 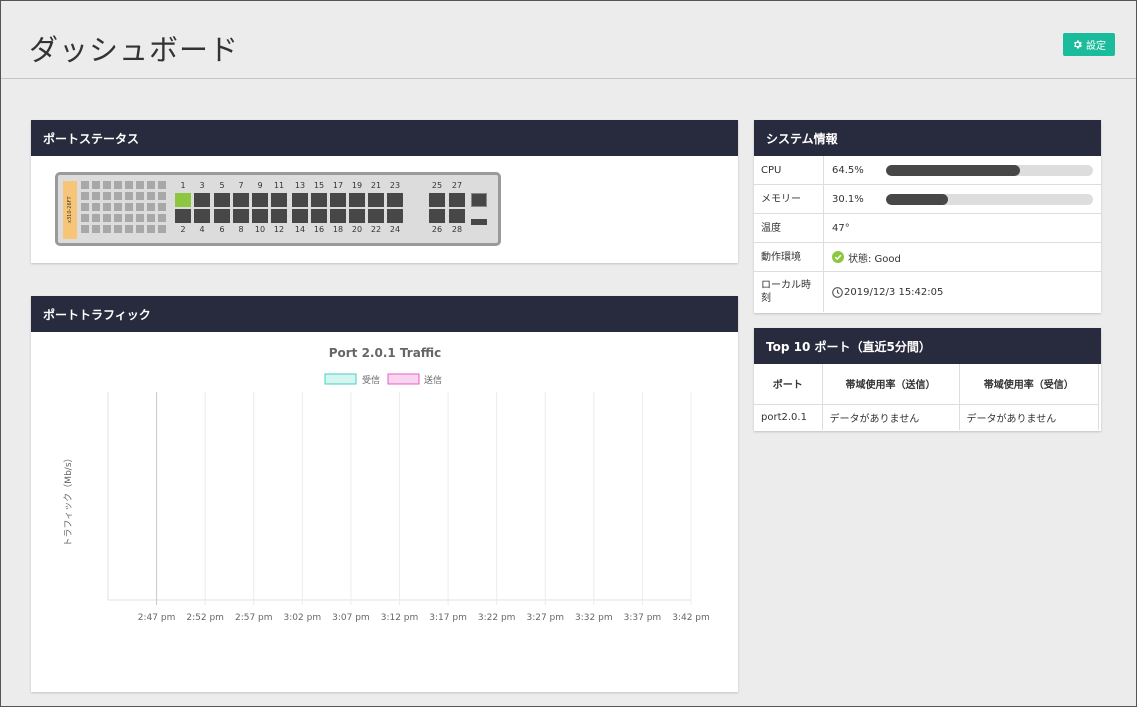 I want to click on environment-label: 動作環境, so click(x=789, y=257).